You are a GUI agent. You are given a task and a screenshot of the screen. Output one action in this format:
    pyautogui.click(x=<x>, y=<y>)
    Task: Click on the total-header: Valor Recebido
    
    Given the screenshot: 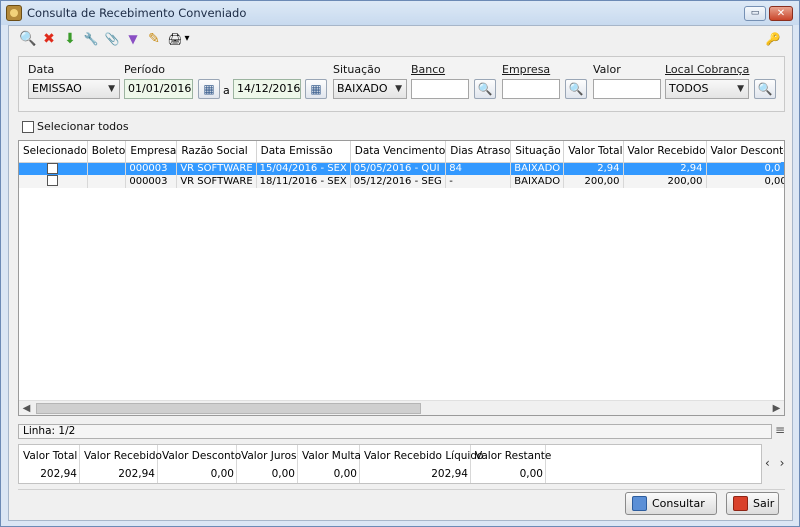 What is the action you would take?
    pyautogui.click(x=123, y=456)
    